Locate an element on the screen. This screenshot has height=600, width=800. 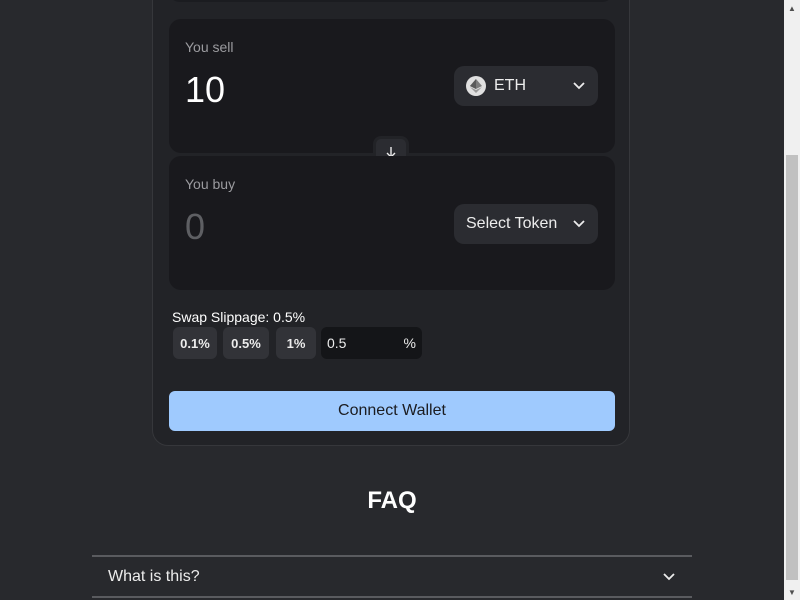
slippage-label: Swap Slippage: 0.5% is located at coordinates (239, 317).